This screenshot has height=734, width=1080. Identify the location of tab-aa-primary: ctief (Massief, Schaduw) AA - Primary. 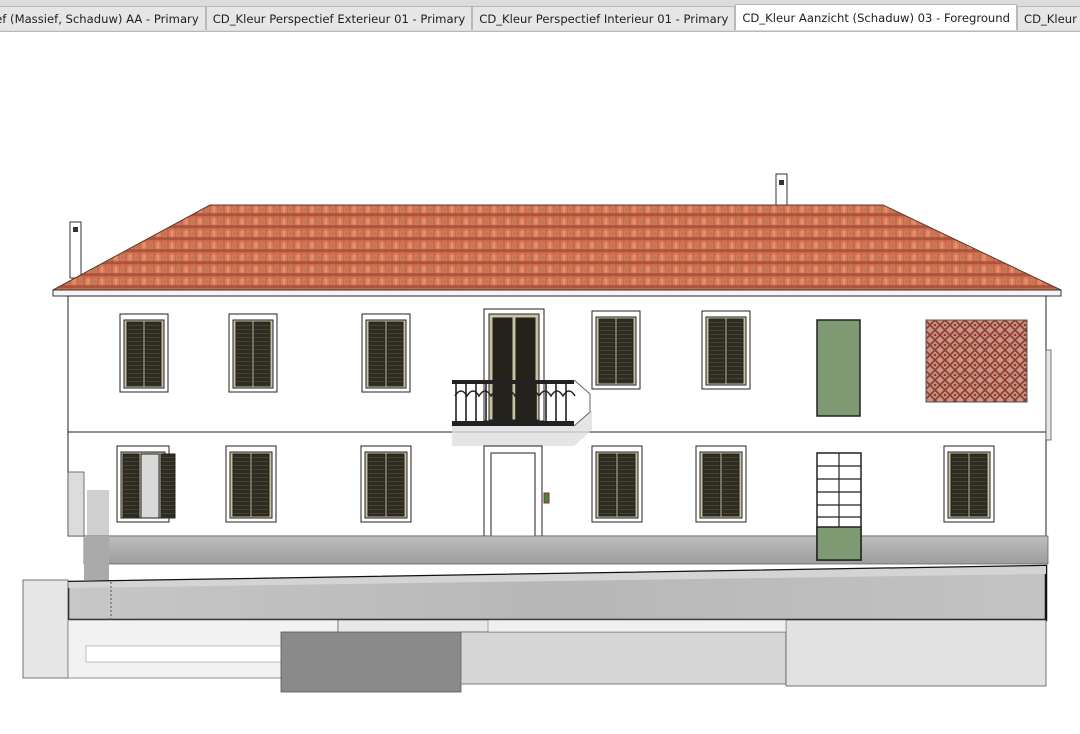
(103, 18).